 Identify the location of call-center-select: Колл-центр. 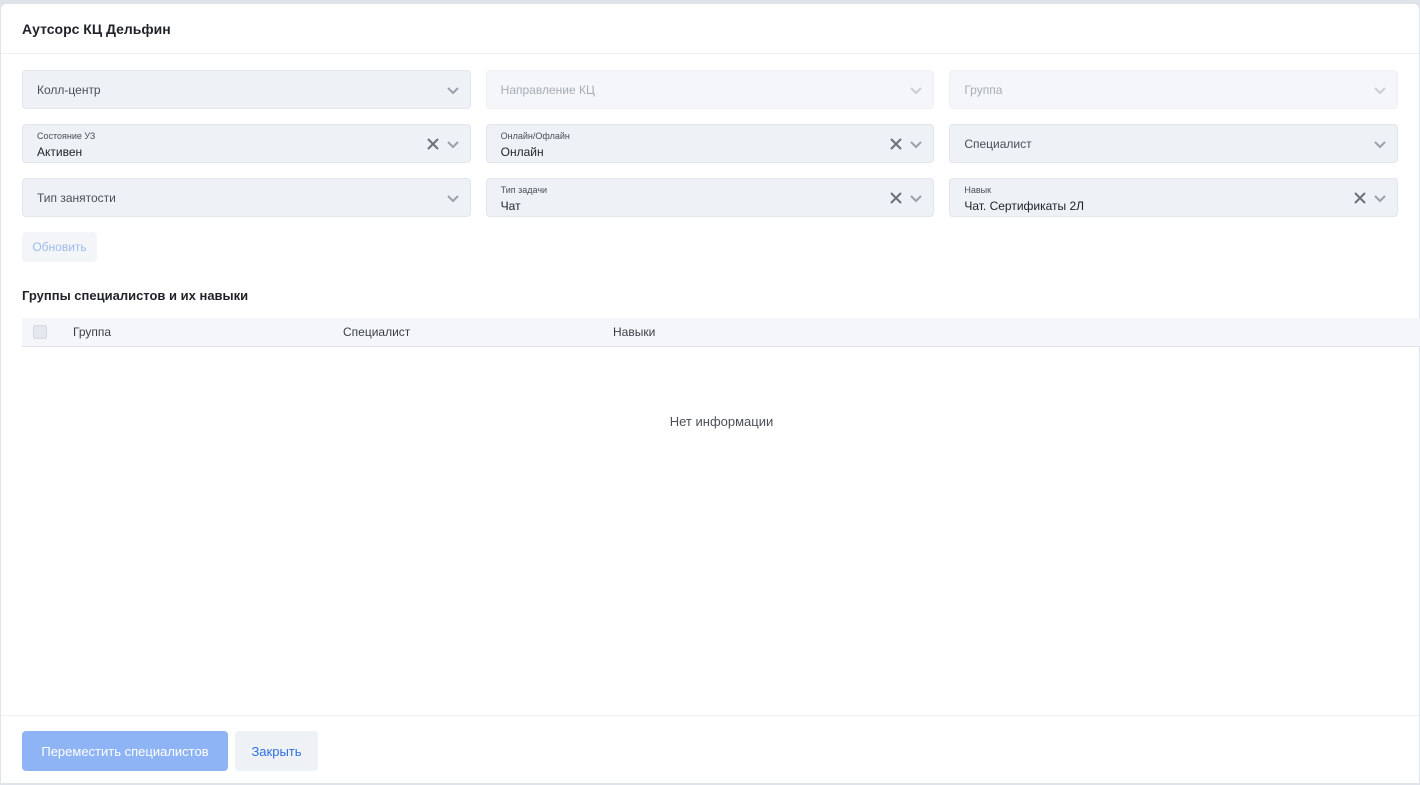
(246, 89).